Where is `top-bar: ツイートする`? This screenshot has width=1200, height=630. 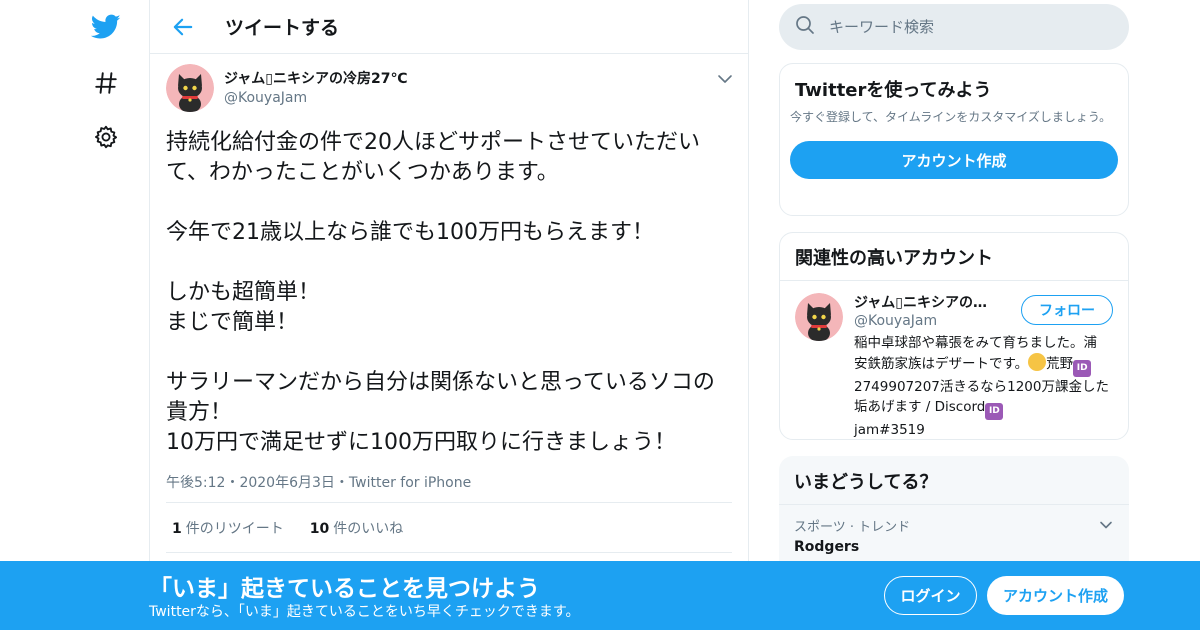 top-bar: ツイートする is located at coordinates (449, 27).